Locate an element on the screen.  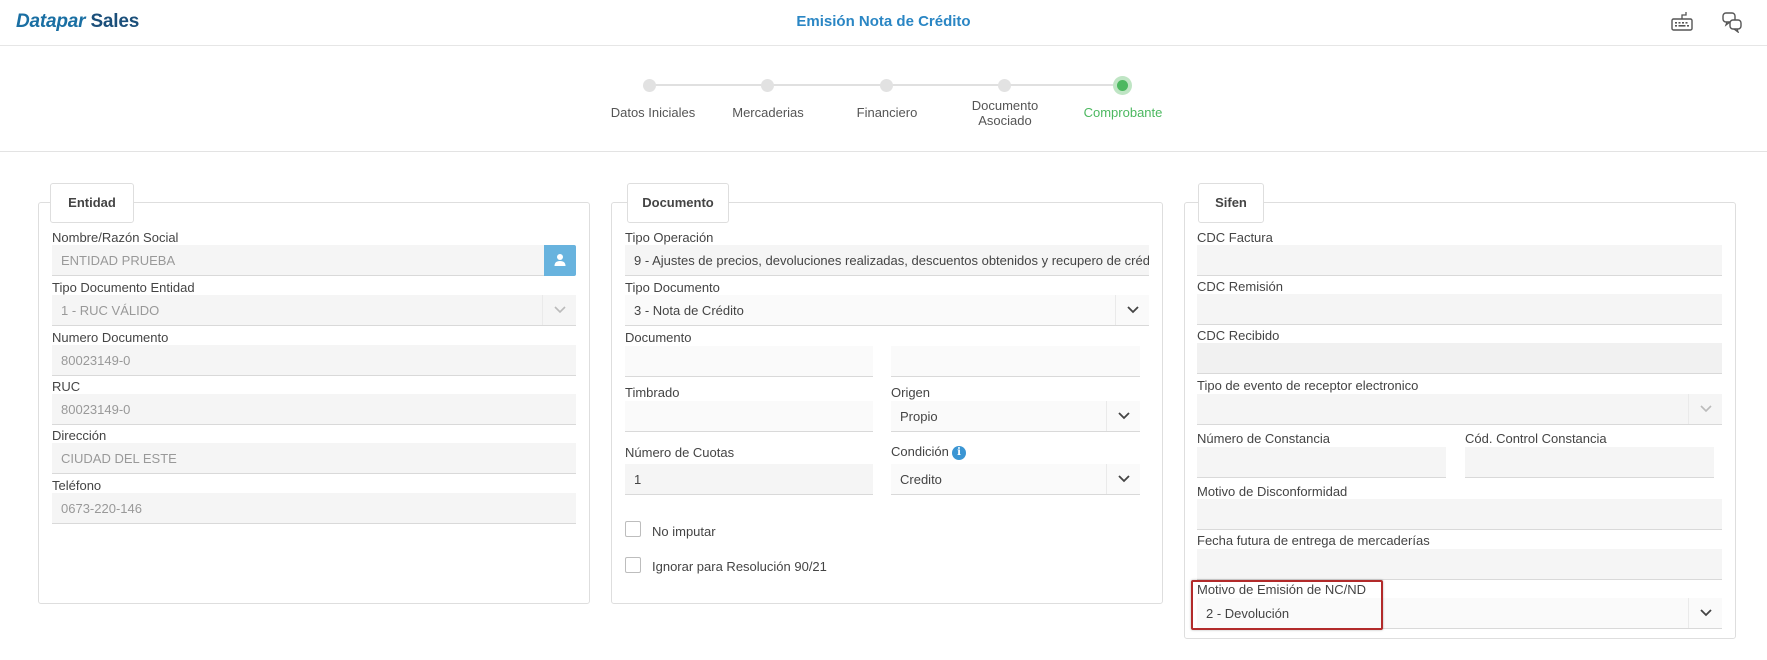
step-label-documento-asociado: Documento Asociado is located at coordinates (1005, 113).